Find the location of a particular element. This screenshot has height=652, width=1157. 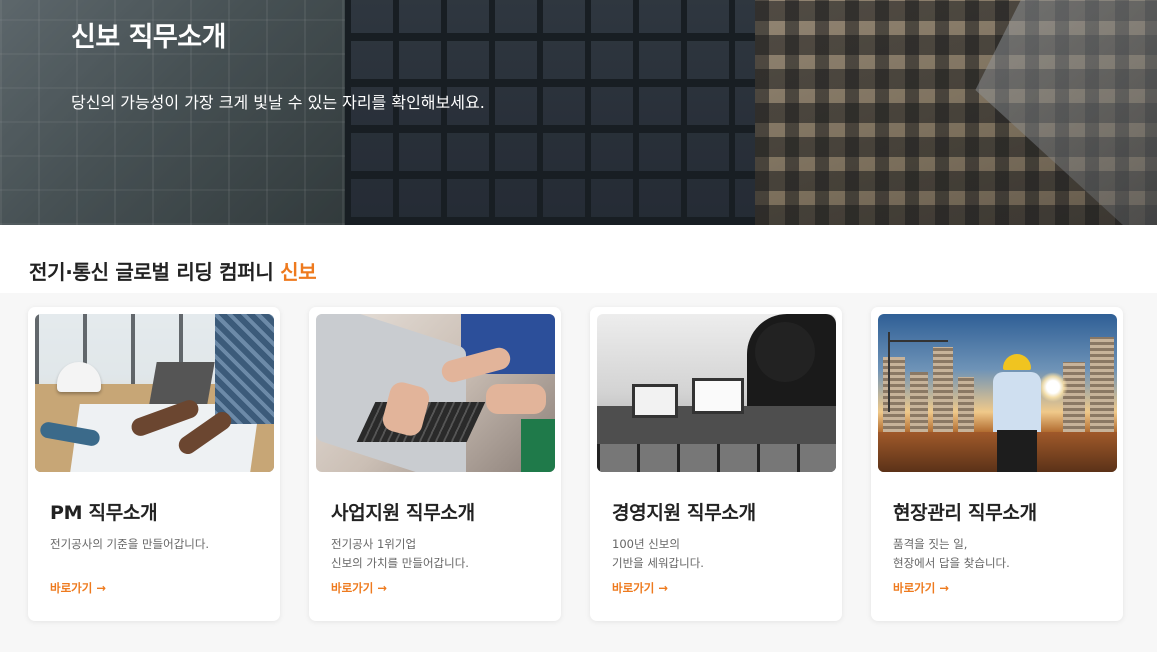

job-card-pm: PM 직무소개 전기공사의 기준을 만들어갑니다. 바로가기 → is located at coordinates (154, 464).